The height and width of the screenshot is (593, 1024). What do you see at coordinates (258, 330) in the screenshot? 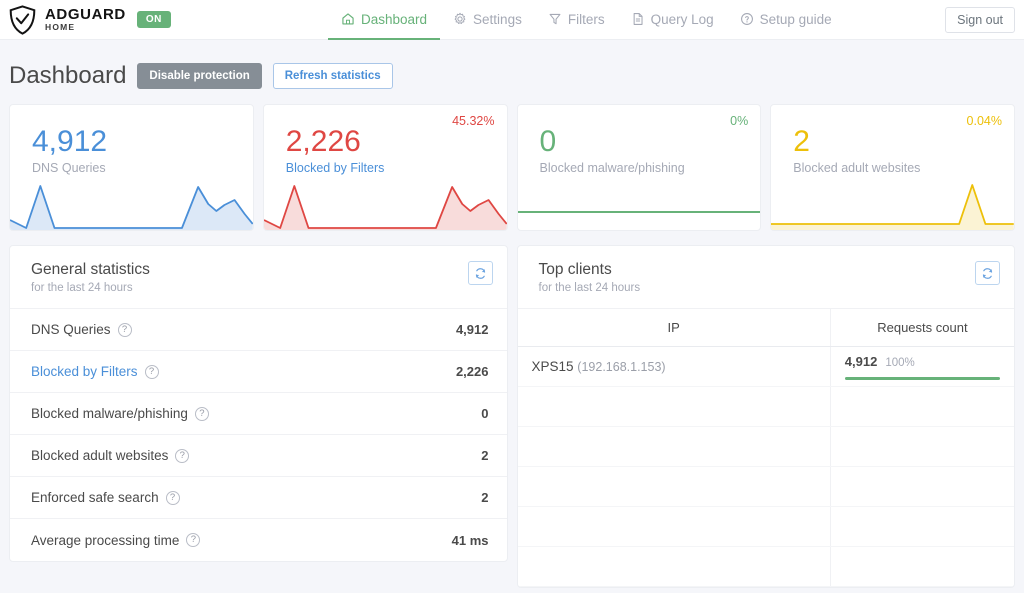
I see `stat-row: DNS Queries ? 4,912` at bounding box center [258, 330].